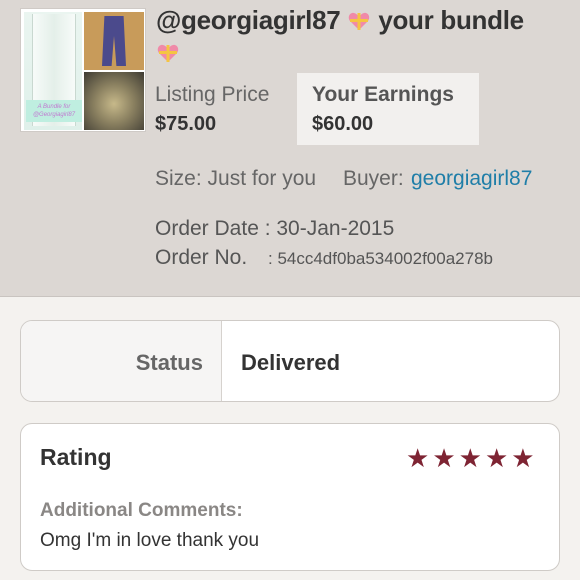 This screenshot has width=580, height=580. I want to click on status-value: Delivered, so click(291, 362).